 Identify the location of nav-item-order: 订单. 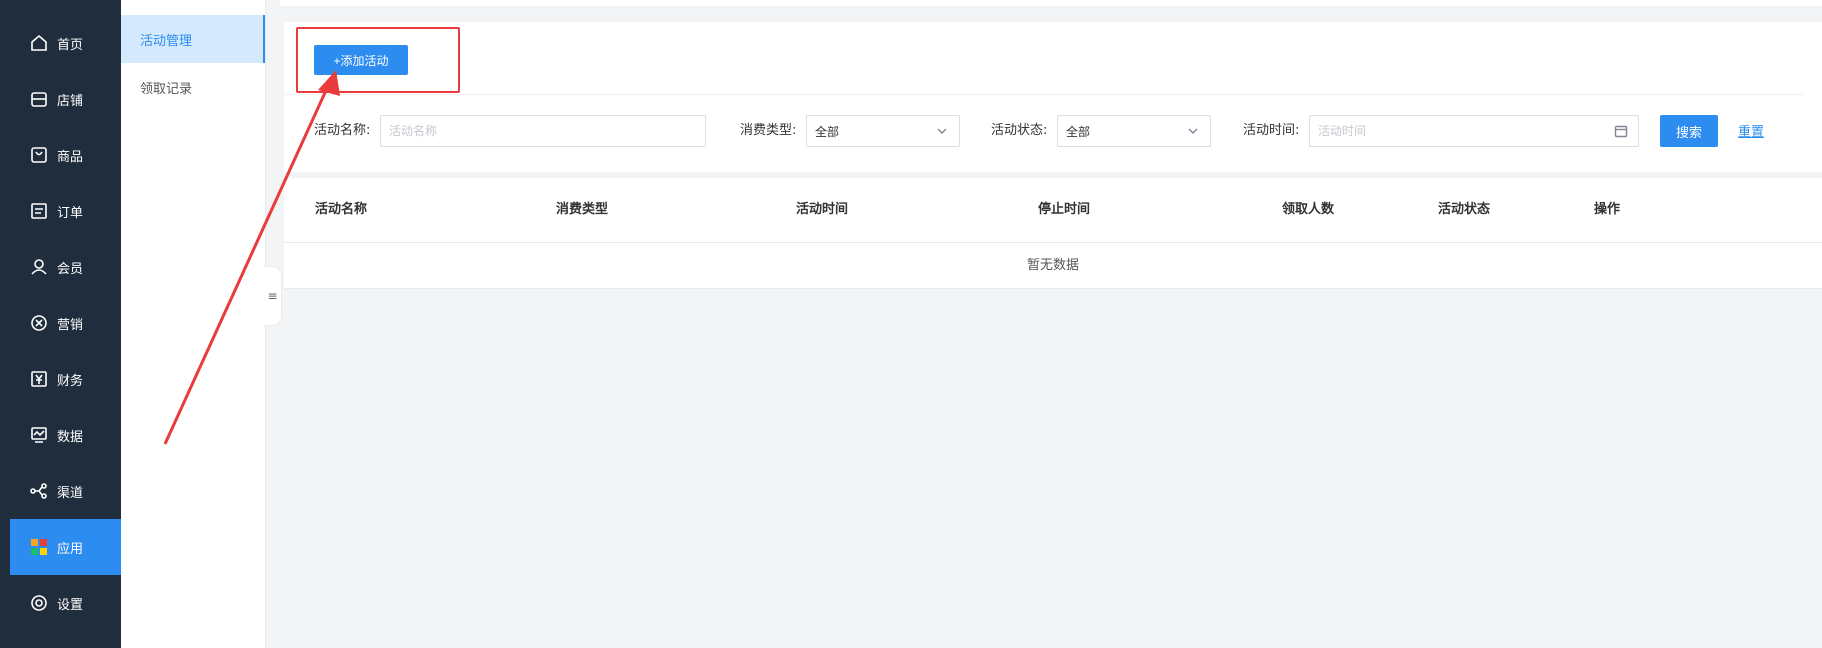
(65, 211).